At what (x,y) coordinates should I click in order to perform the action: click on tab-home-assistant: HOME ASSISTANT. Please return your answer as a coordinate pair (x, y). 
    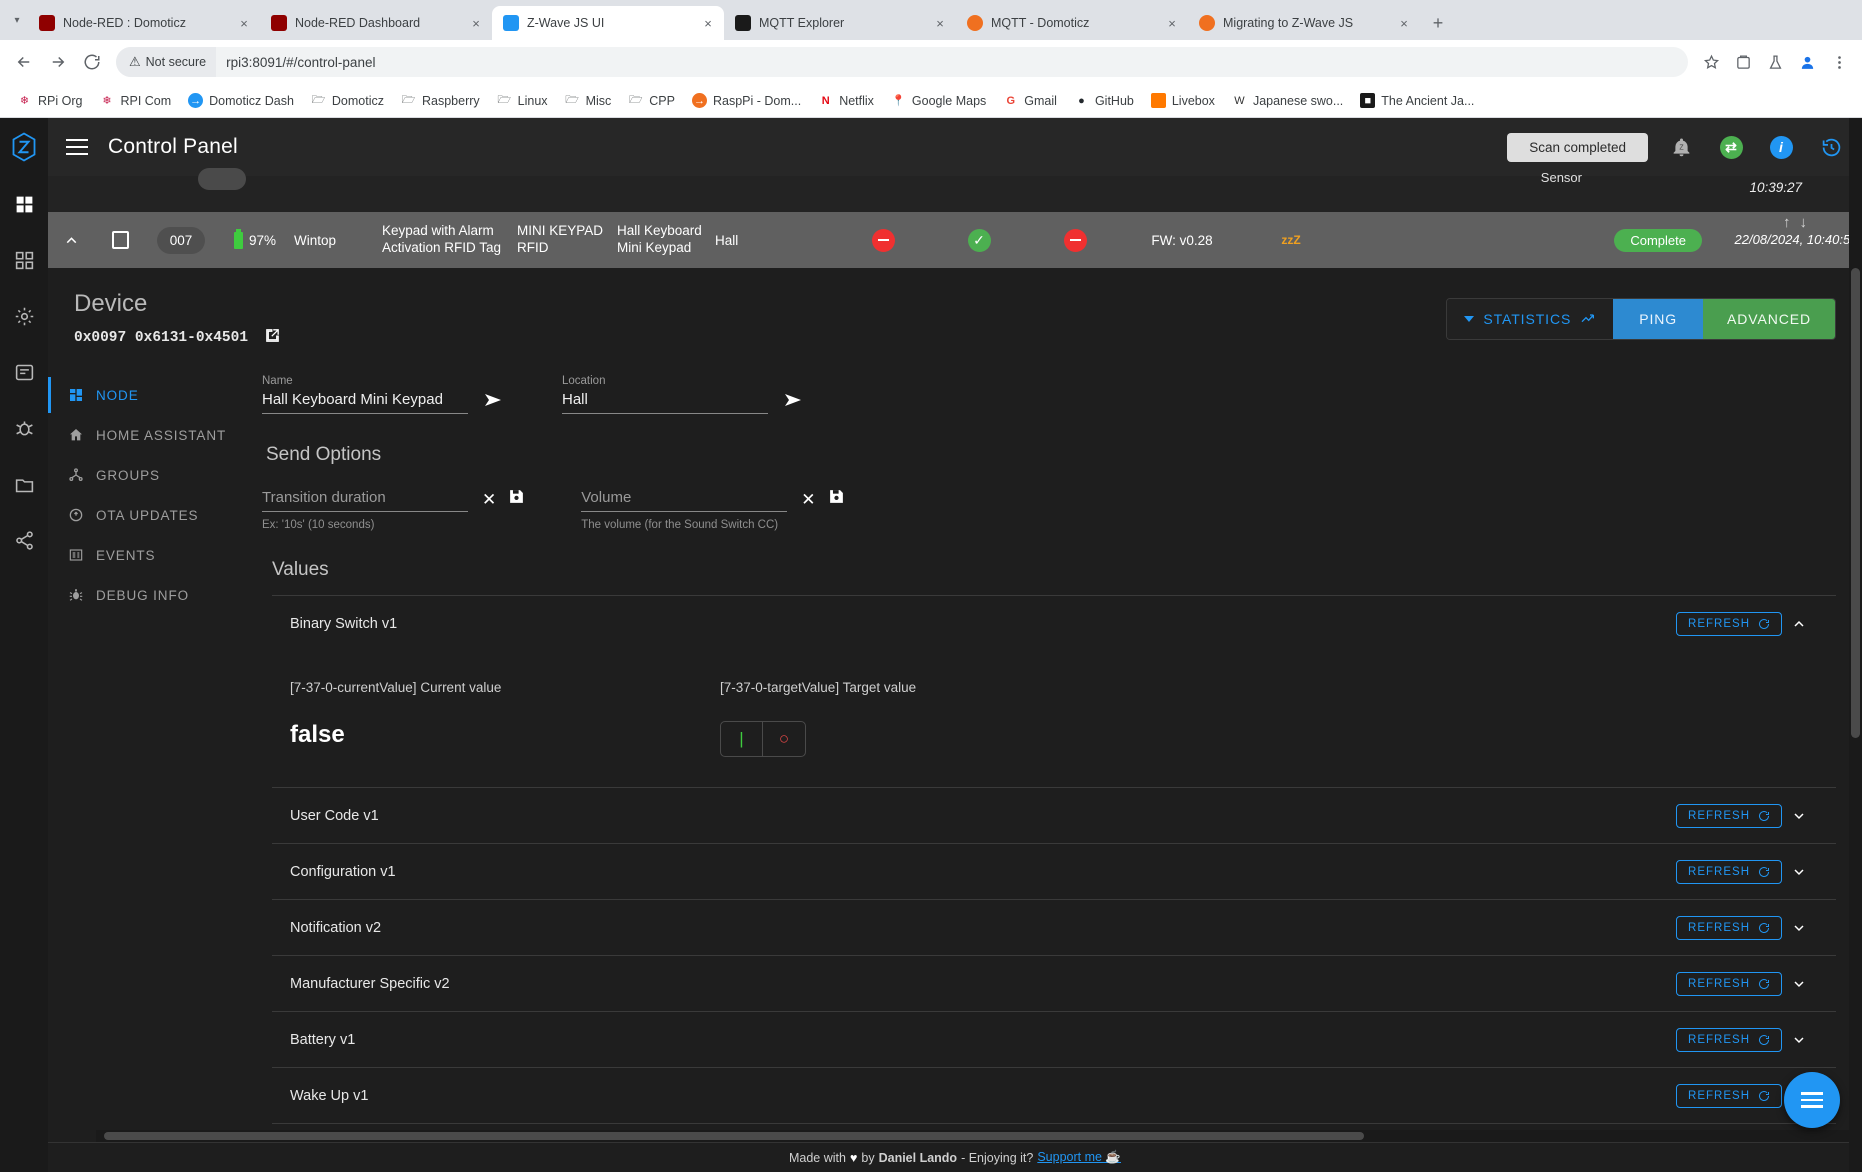
    Looking at the image, I should click on (147, 435).